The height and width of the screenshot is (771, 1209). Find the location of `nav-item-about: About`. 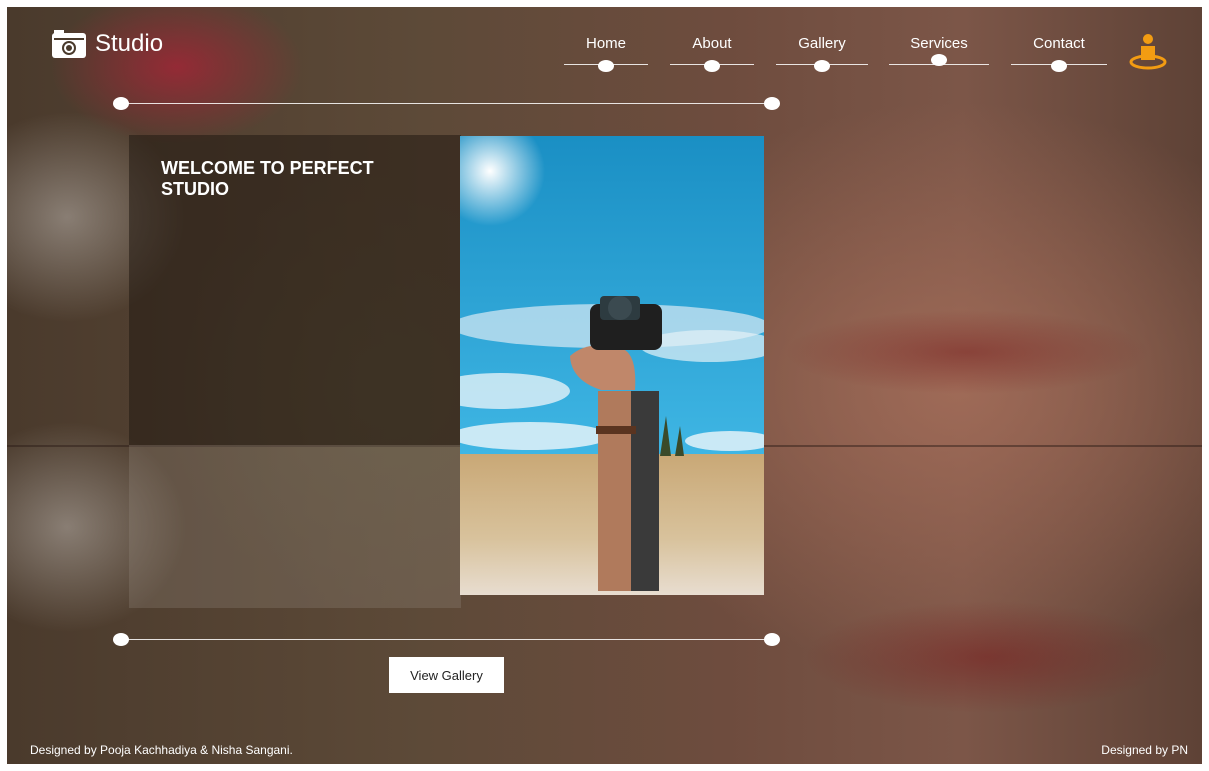

nav-item-about: About is located at coordinates (712, 53).